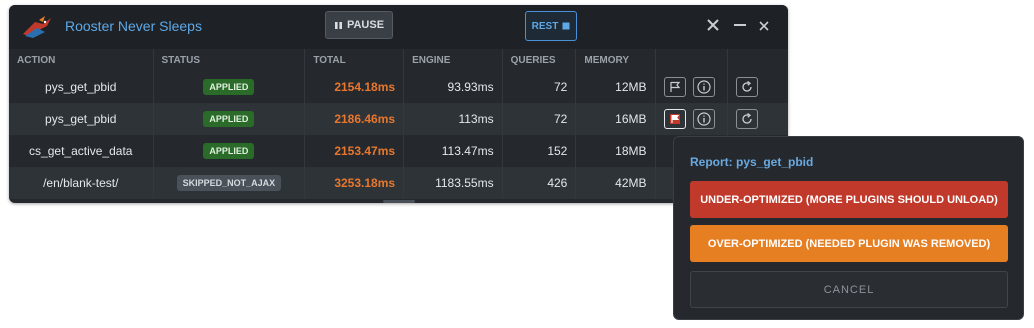 This screenshot has height=328, width=1034. I want to click on cell-engine: 113ms, so click(453, 119).